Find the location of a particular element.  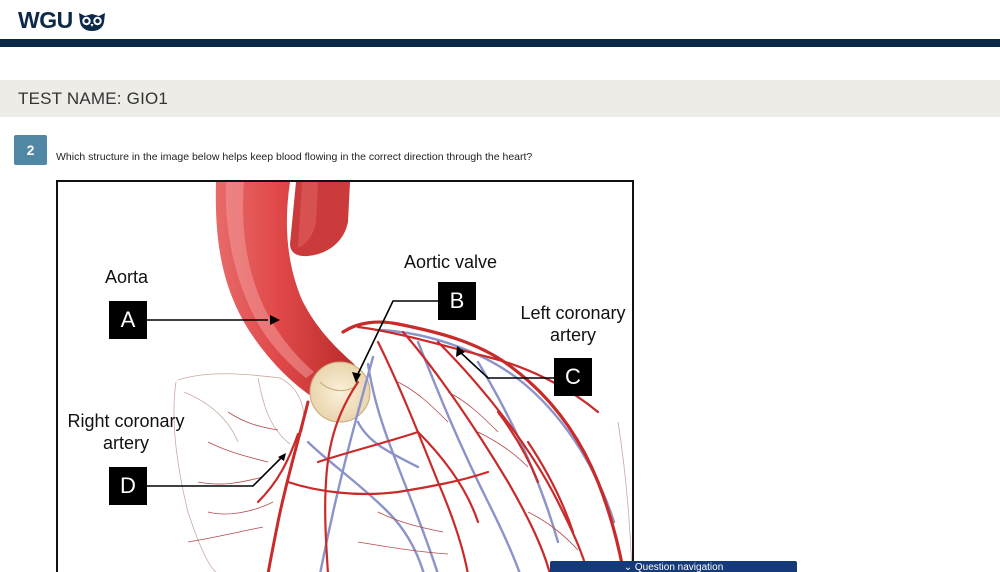

label-left-coronary-line1: Left coronary is located at coordinates (573, 313).